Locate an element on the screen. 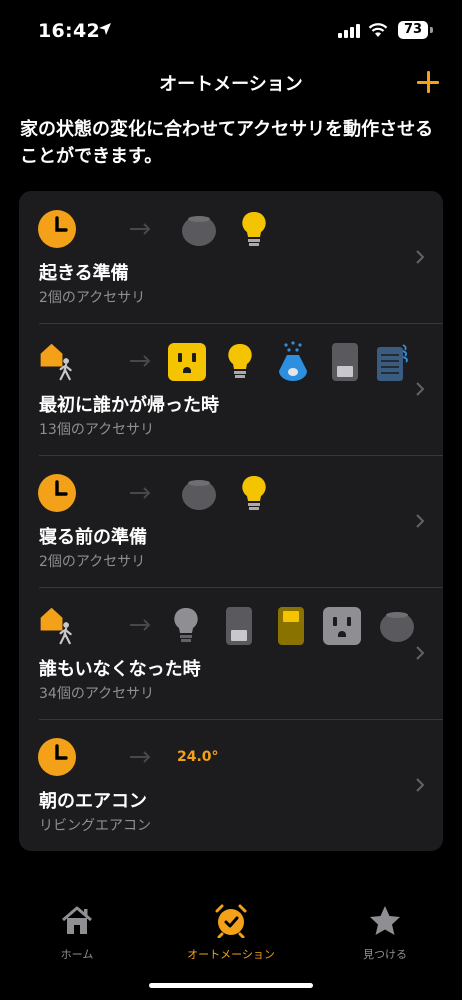 The height and width of the screenshot is (1000, 462). tab-home: ホーム is located at coordinates (77, 933).